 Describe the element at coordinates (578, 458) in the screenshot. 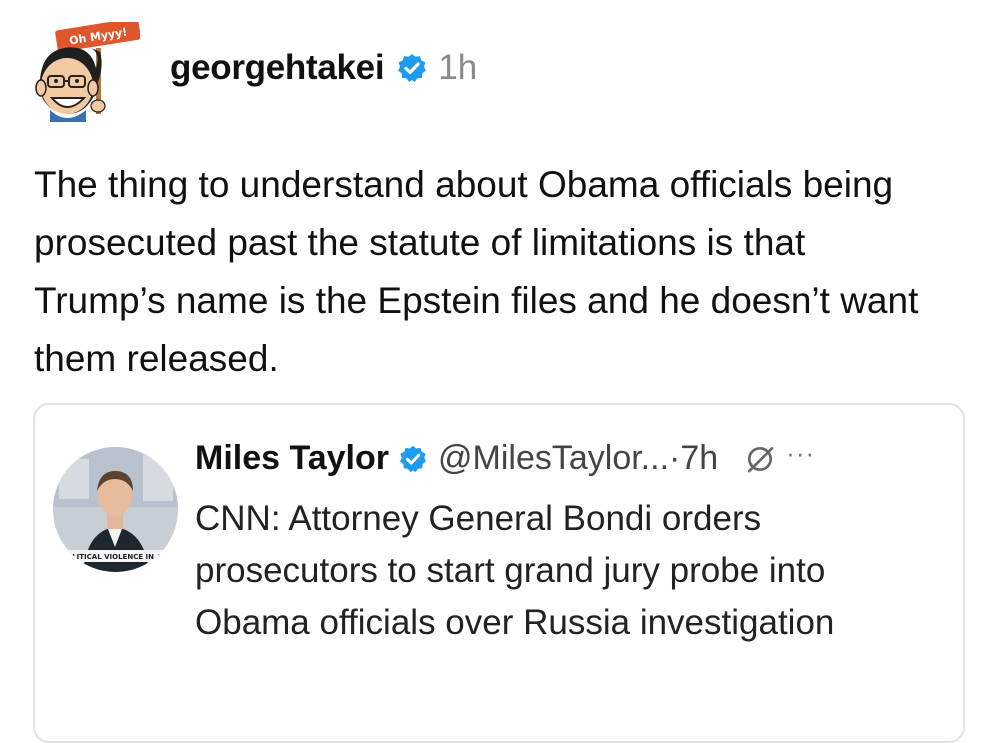

I see `quoted-handle-time: @MilesTaylor...·7h` at that location.